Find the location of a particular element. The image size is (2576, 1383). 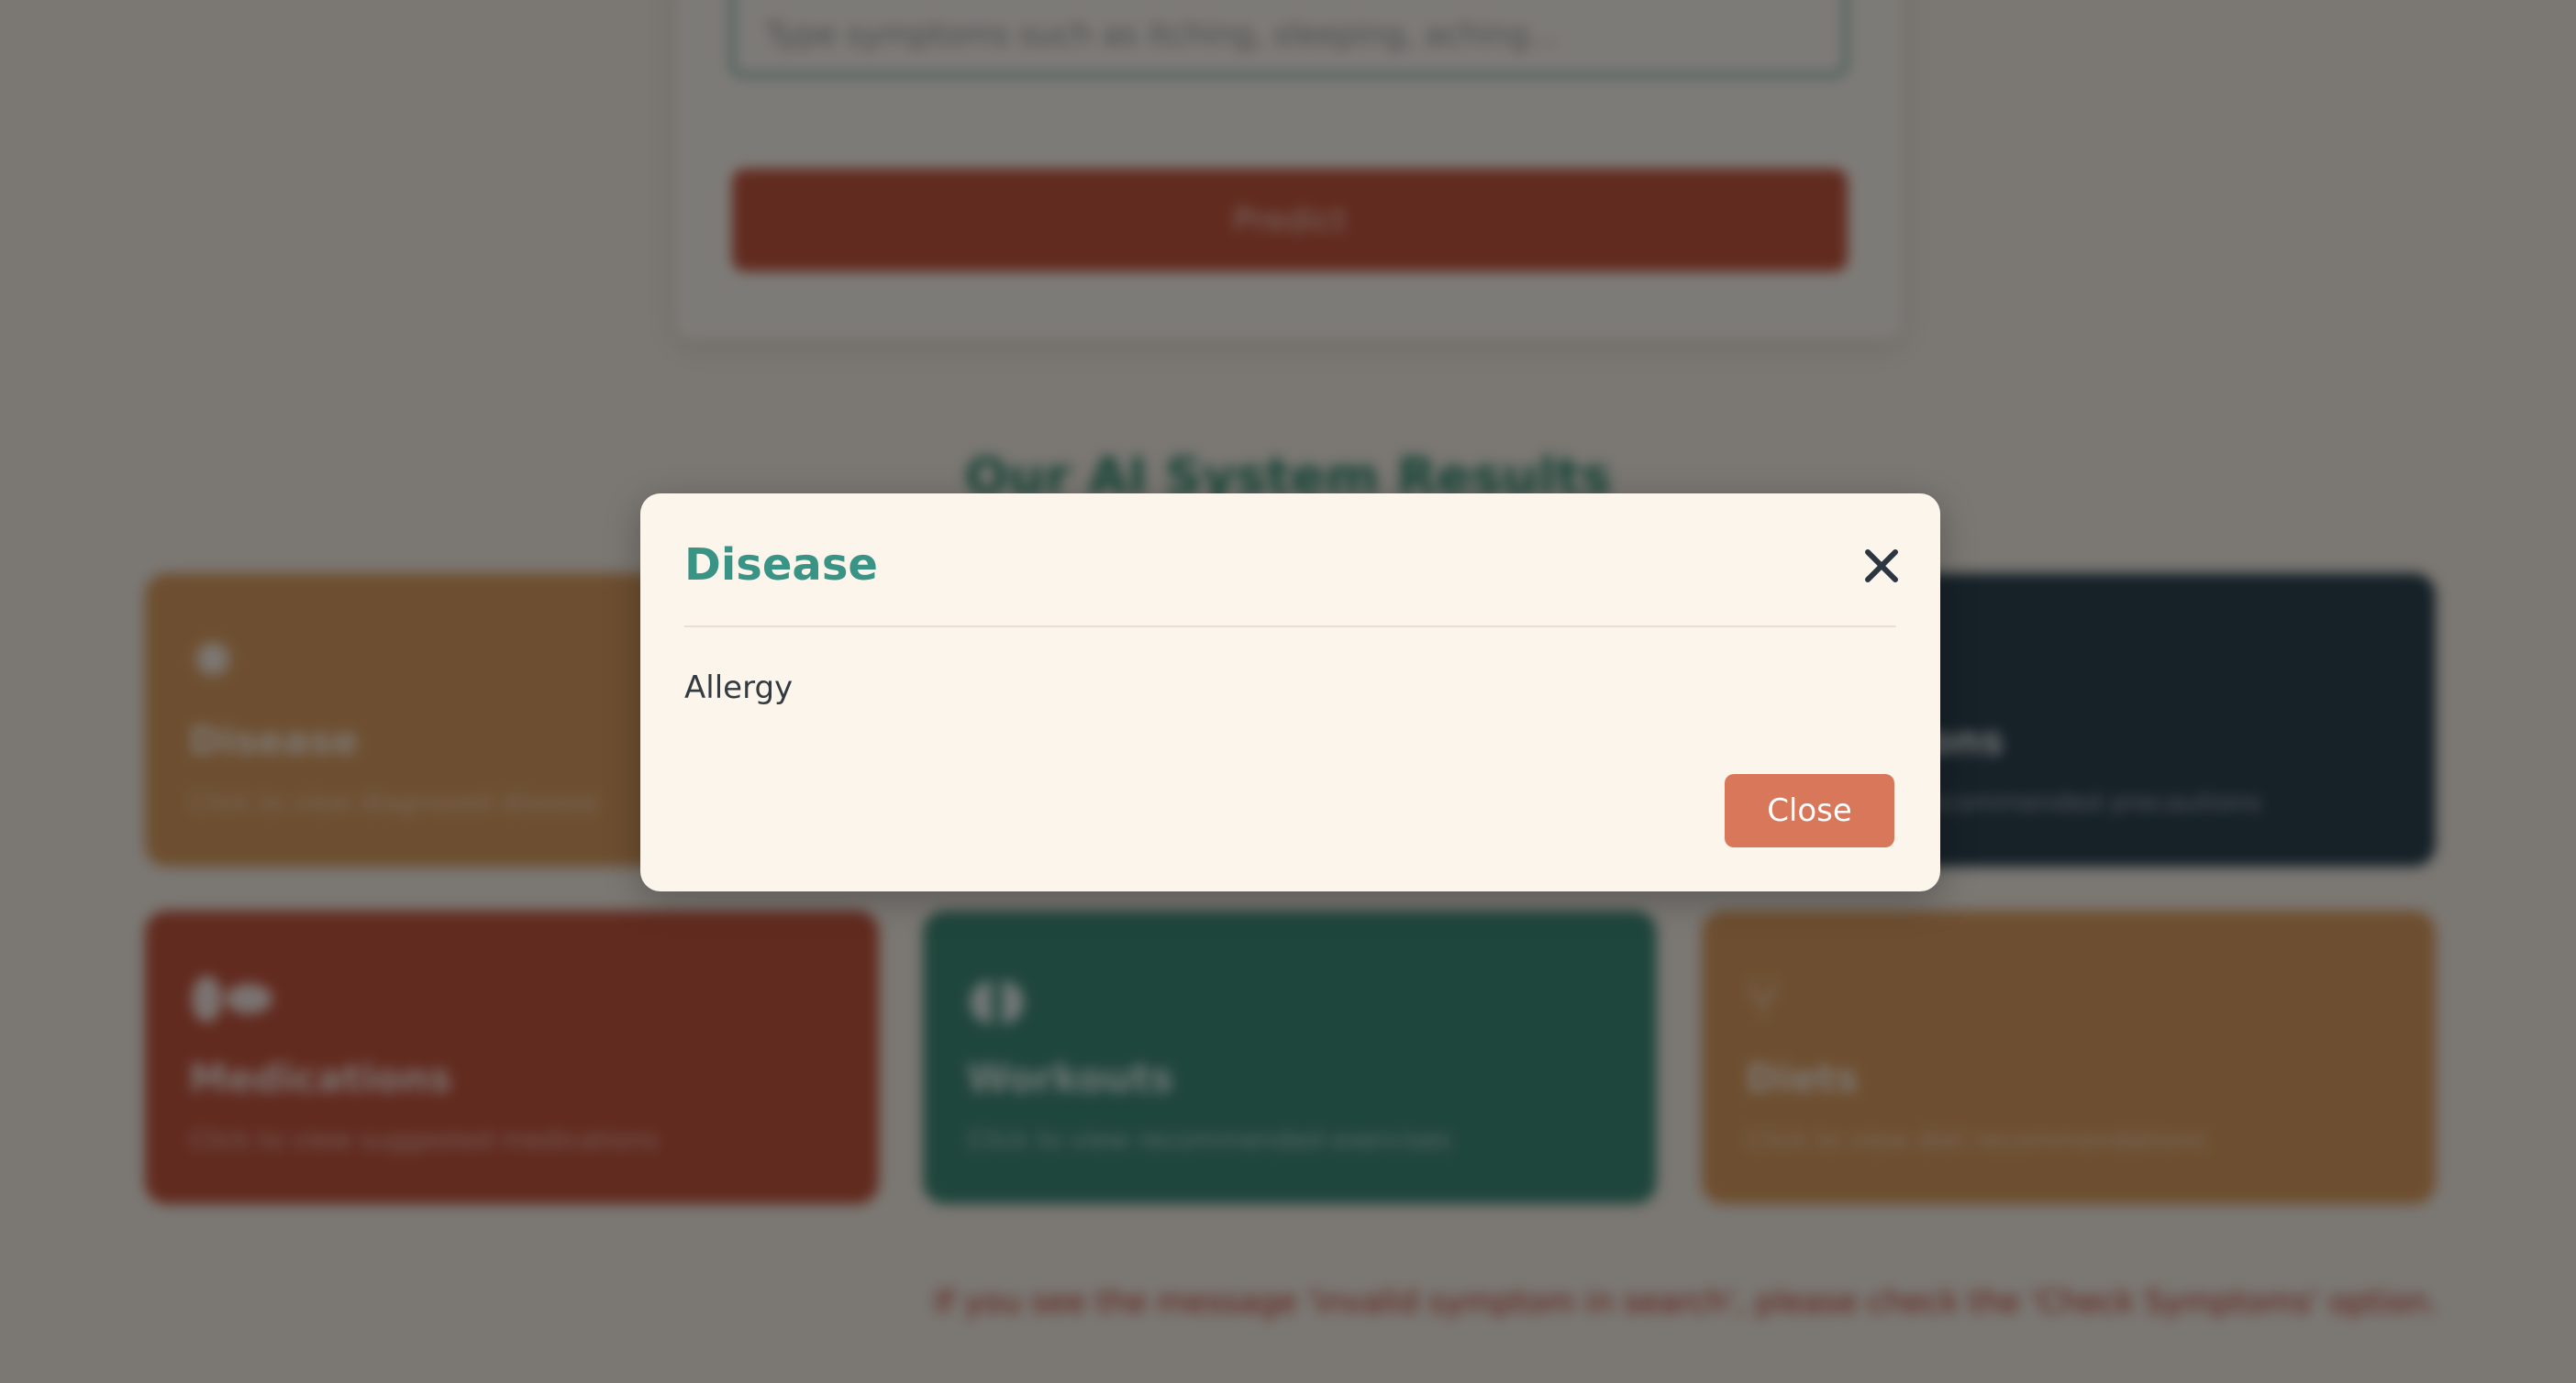

modal-title: Disease is located at coordinates (781, 565).